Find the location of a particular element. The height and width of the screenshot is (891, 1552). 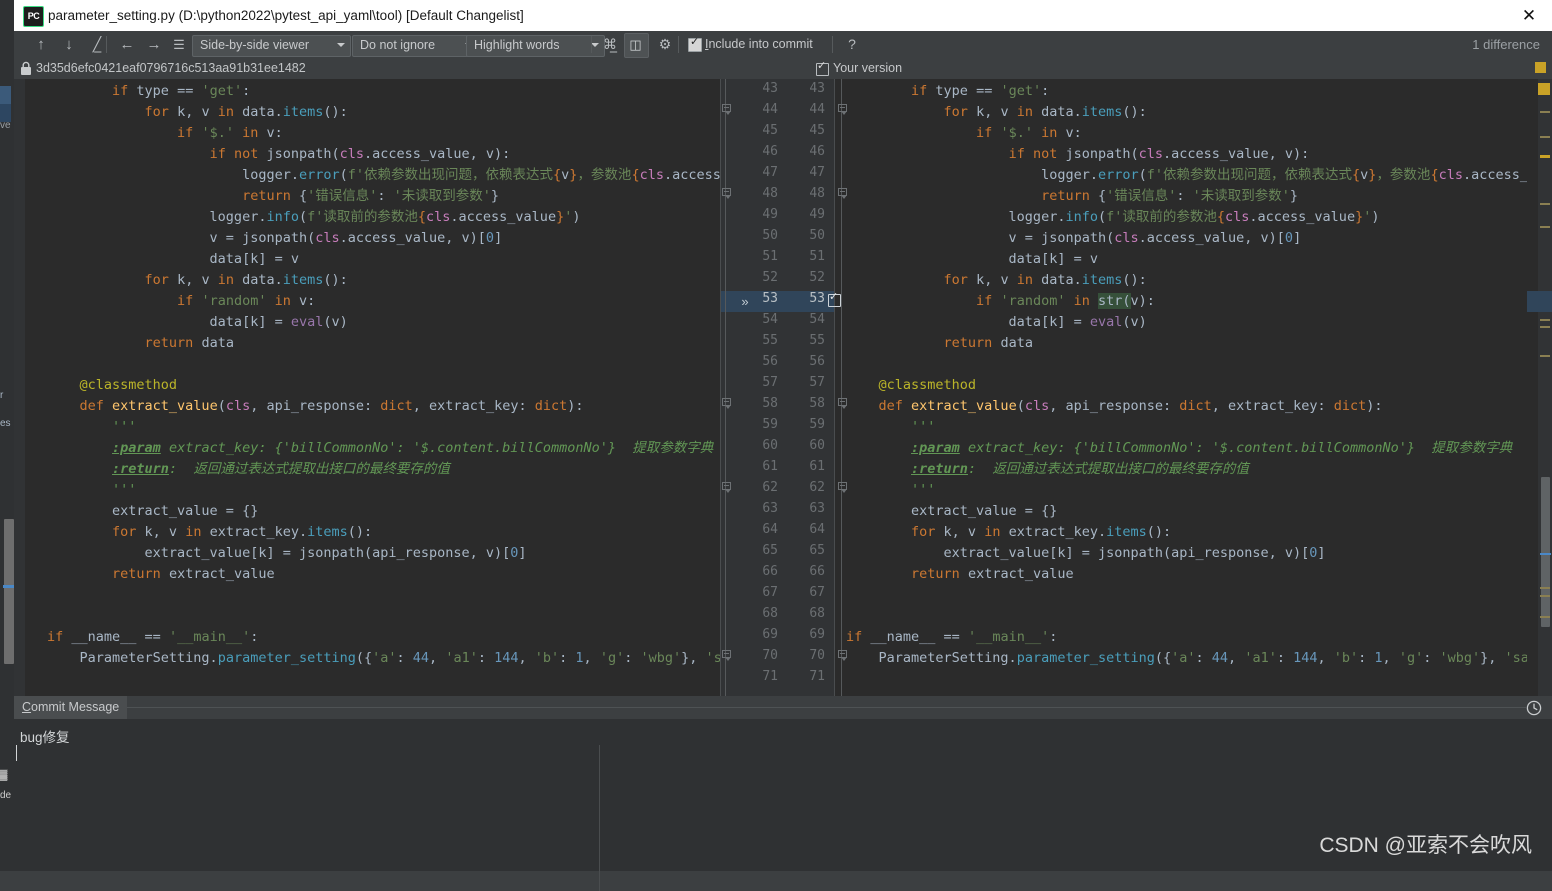

viewer-mode-dropdown: Side-by-side viewer is located at coordinates (271, 46).